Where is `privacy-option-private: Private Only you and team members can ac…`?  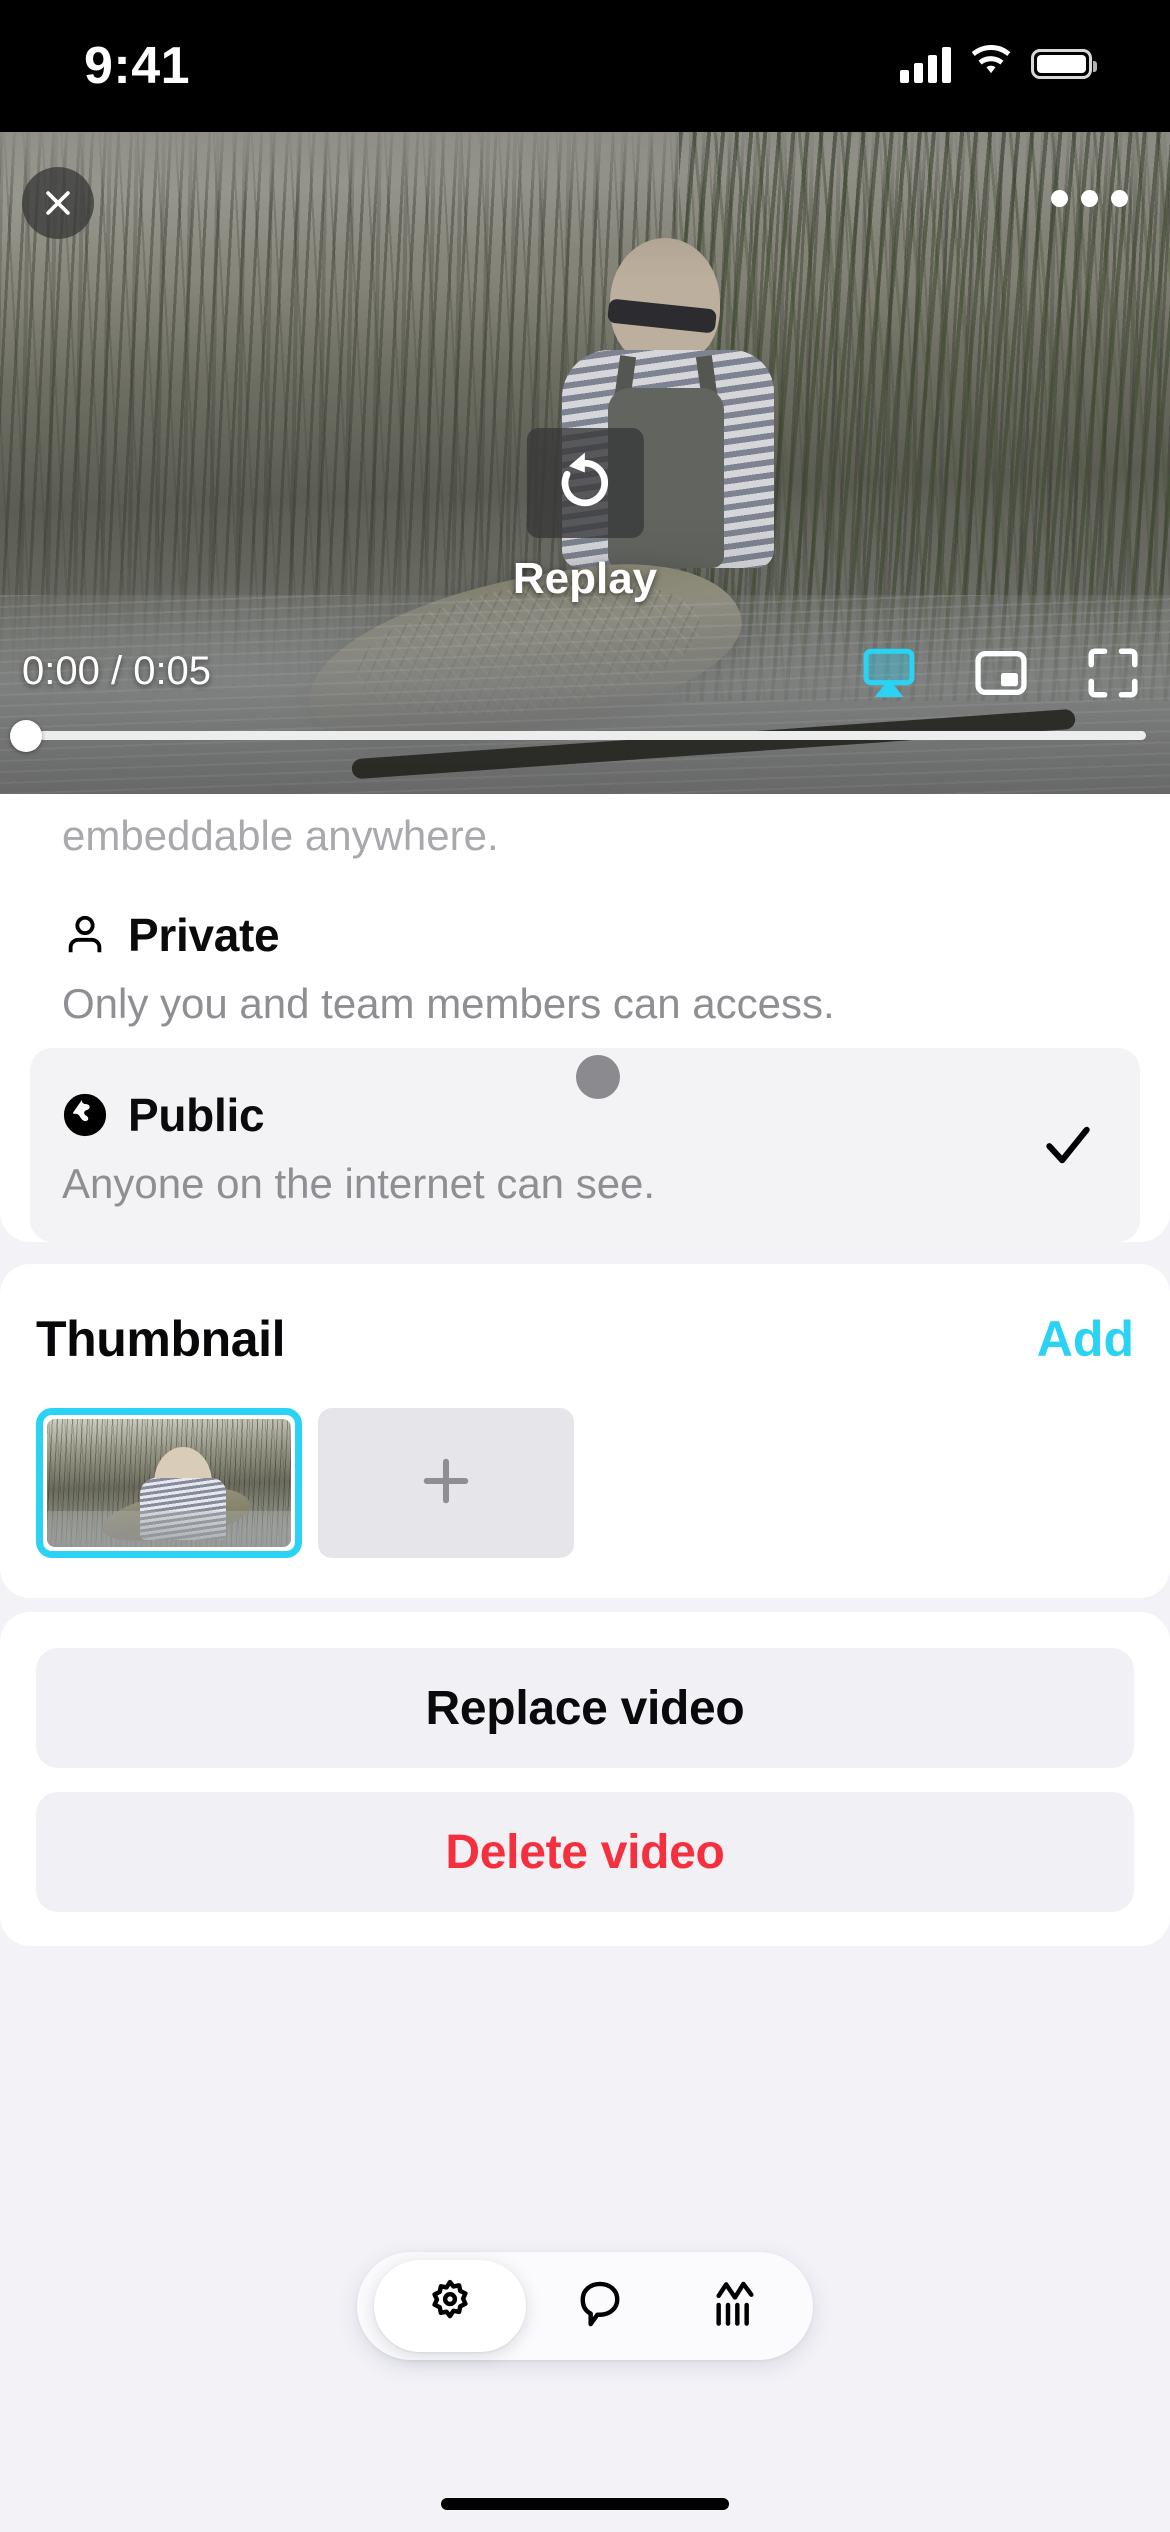 privacy-option-private: Private Only you and team members can ac… is located at coordinates (585, 948).